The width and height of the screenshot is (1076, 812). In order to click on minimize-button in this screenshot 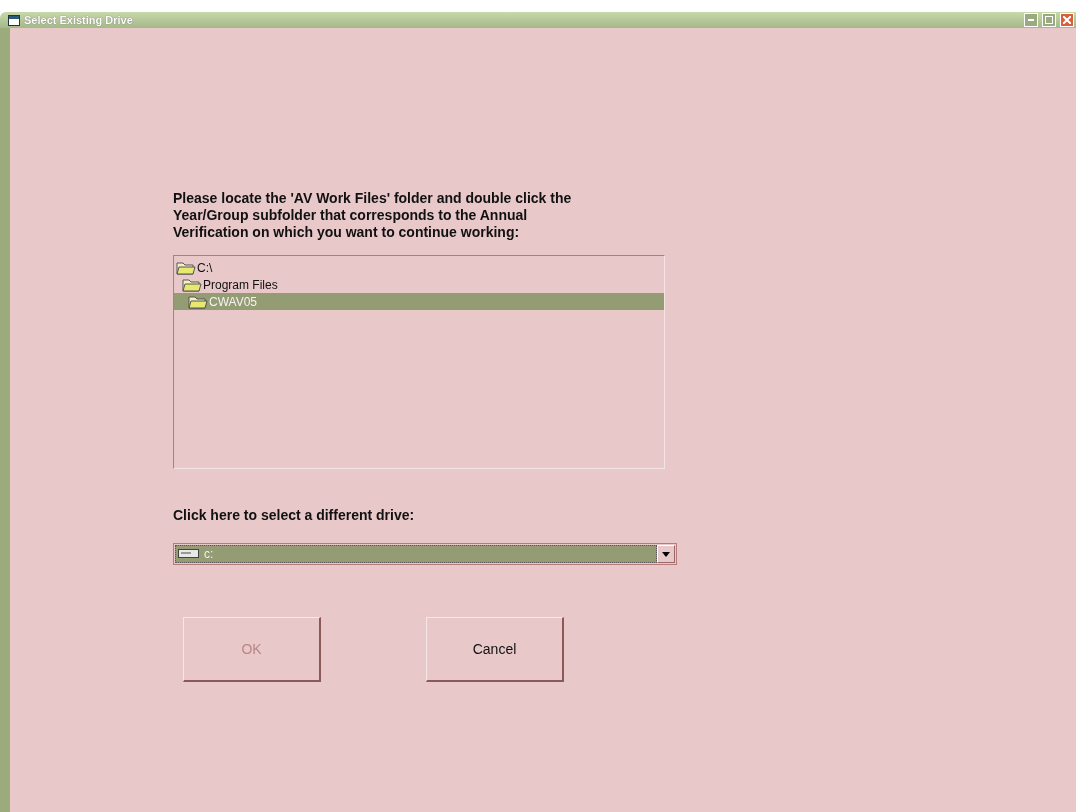, I will do `click(1031, 20)`.